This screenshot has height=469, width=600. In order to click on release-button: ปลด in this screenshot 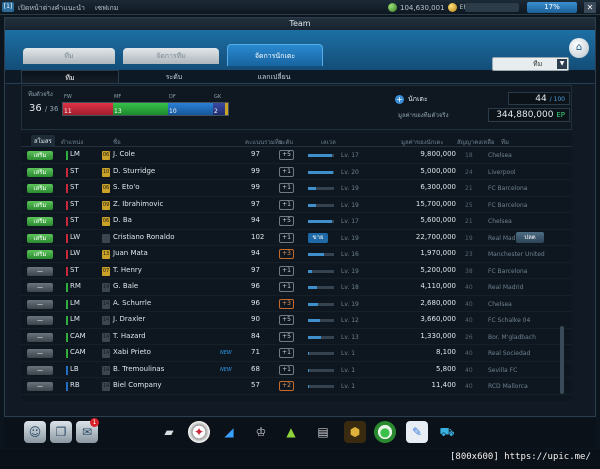, I will do `click(530, 237)`.